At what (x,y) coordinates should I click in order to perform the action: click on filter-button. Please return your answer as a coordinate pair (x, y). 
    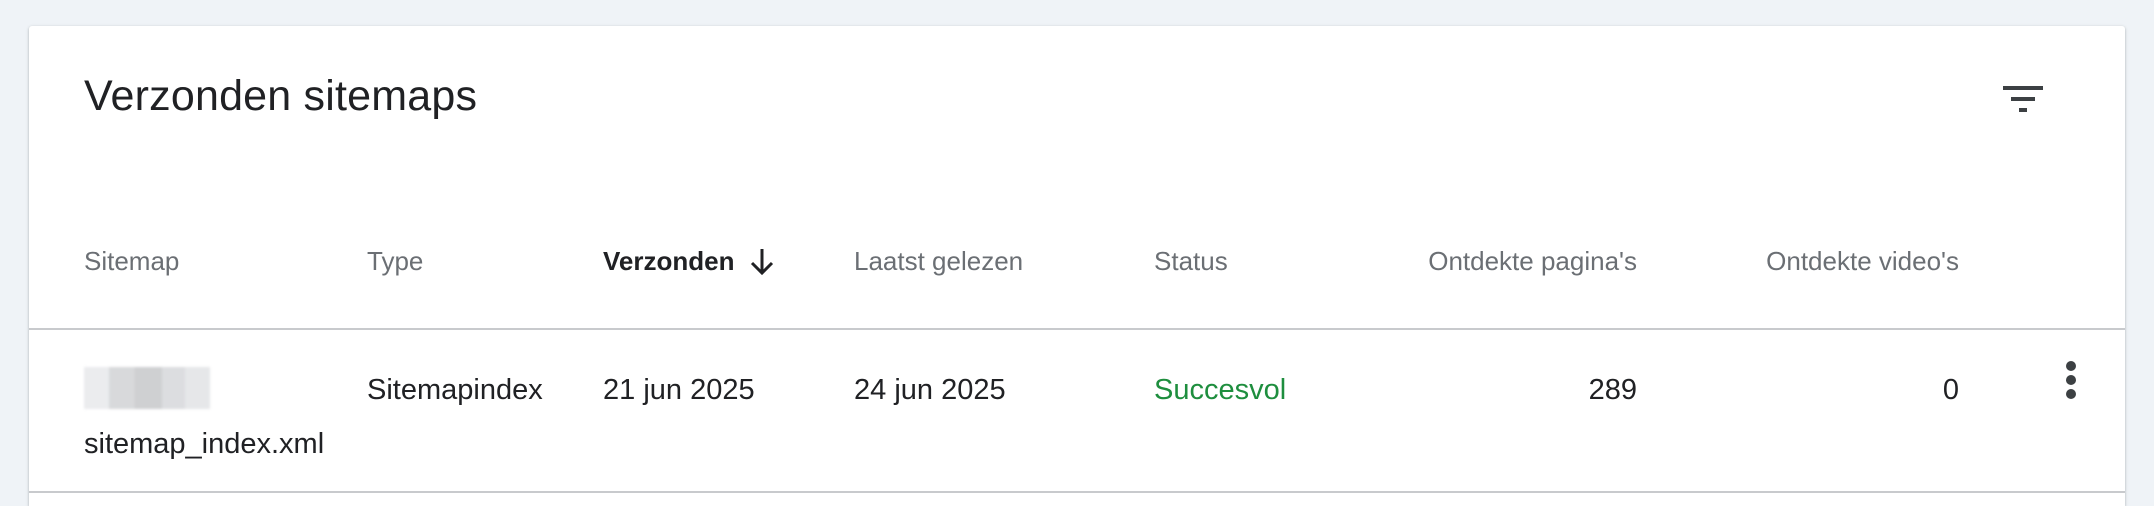
    Looking at the image, I should click on (2023, 101).